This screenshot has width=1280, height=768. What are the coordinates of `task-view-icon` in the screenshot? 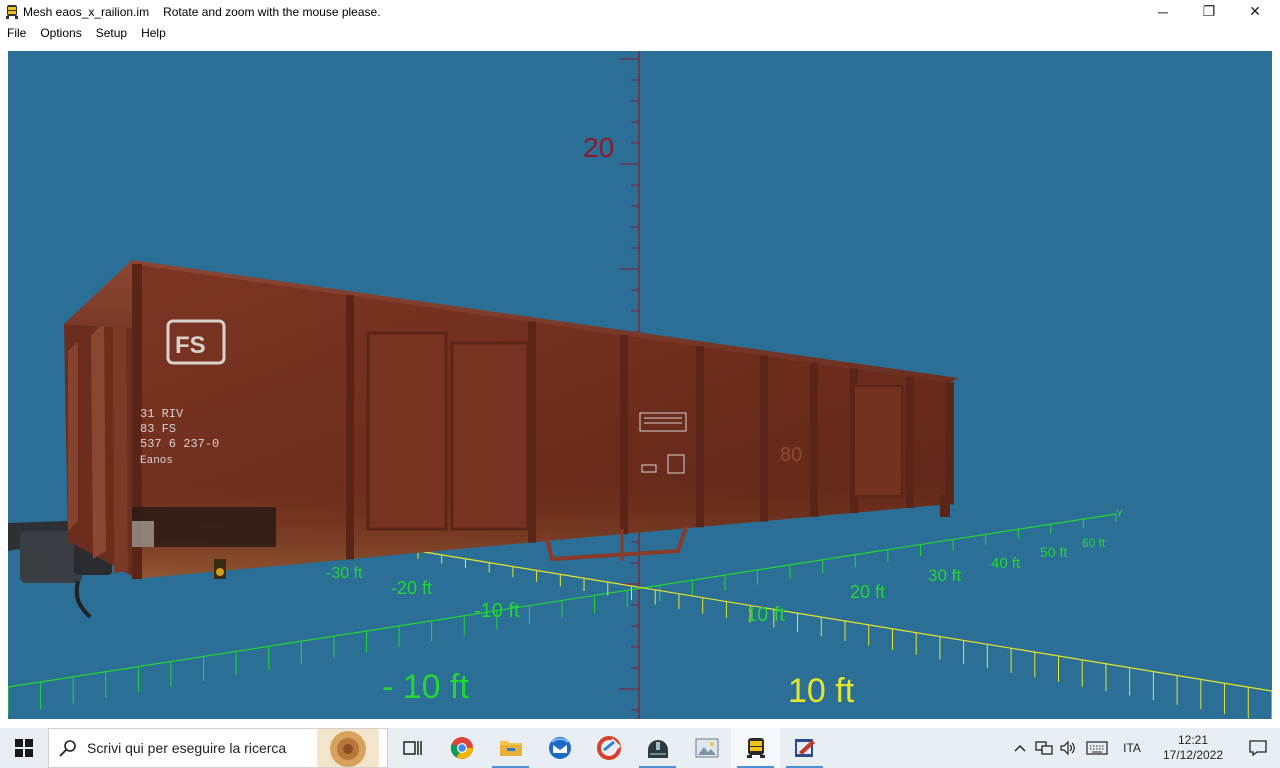 It's located at (412, 748).